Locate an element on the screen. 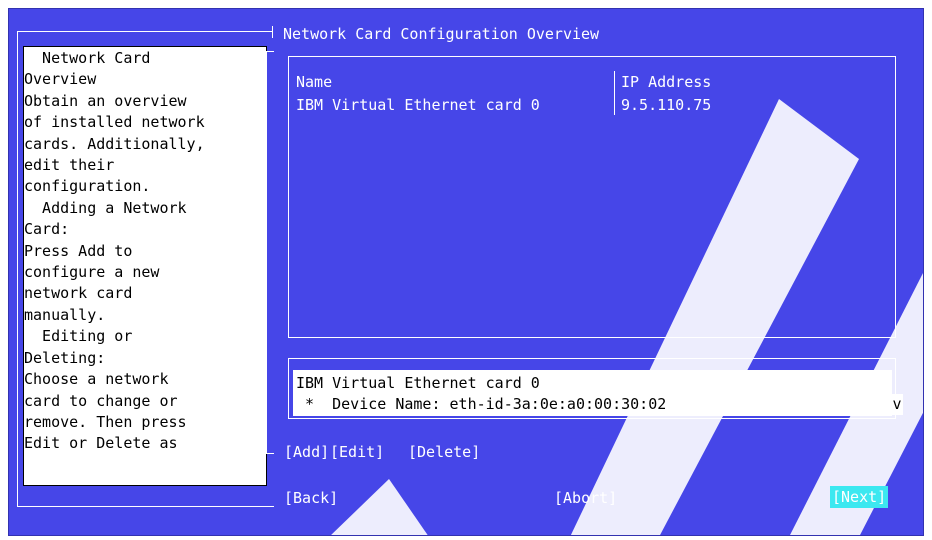 This screenshot has height=540, width=932. scroll-down-icon: v is located at coordinates (897, 404).